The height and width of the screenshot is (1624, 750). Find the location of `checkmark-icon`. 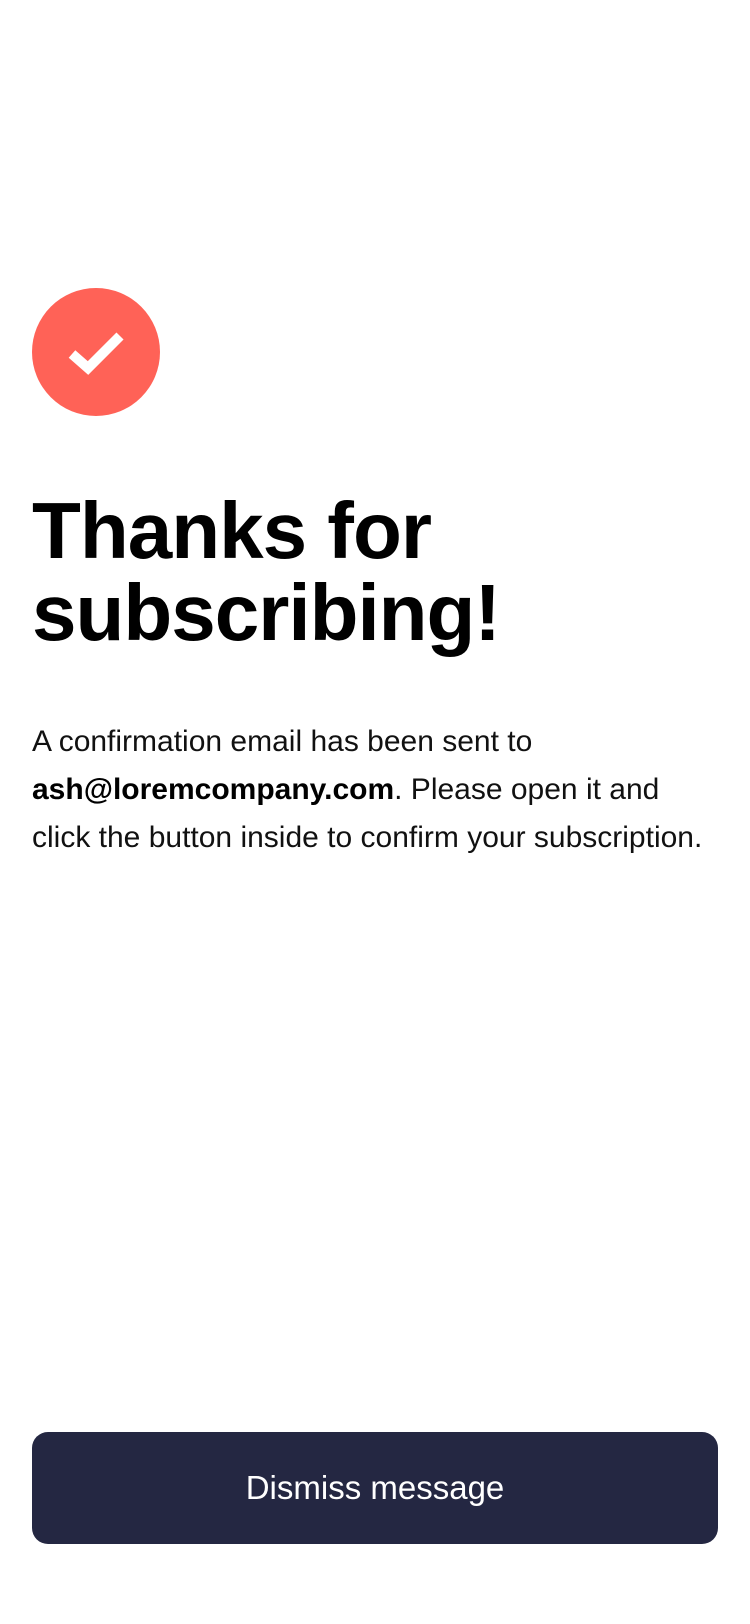

checkmark-icon is located at coordinates (96, 353).